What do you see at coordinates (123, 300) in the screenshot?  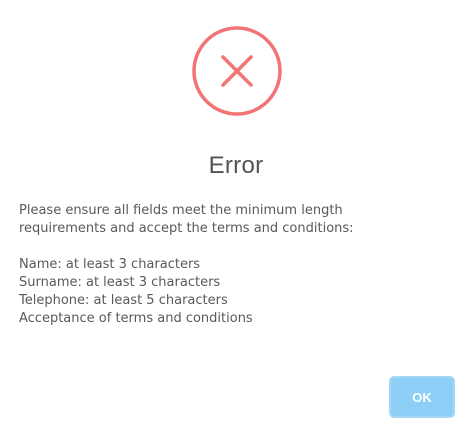 I see `requirement-telephone: Telephone: at least 5 characters` at bounding box center [123, 300].